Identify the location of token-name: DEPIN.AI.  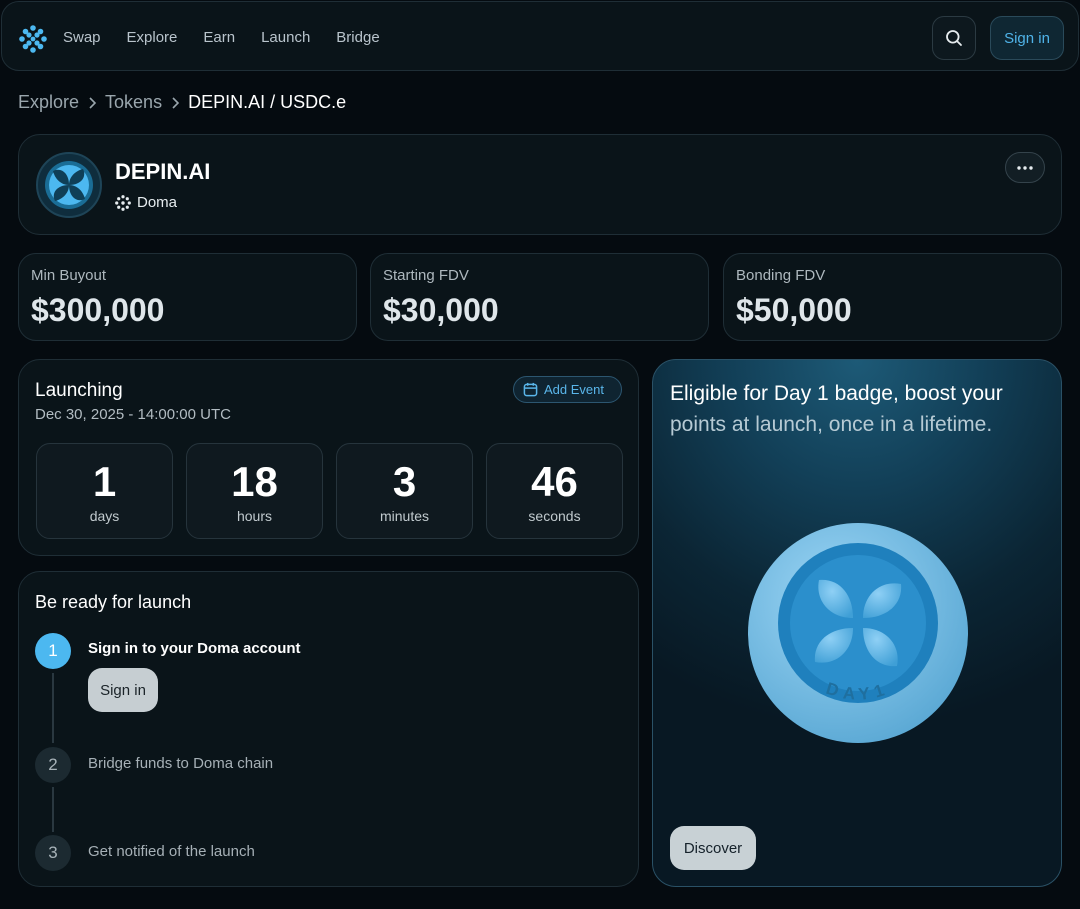
(163, 171).